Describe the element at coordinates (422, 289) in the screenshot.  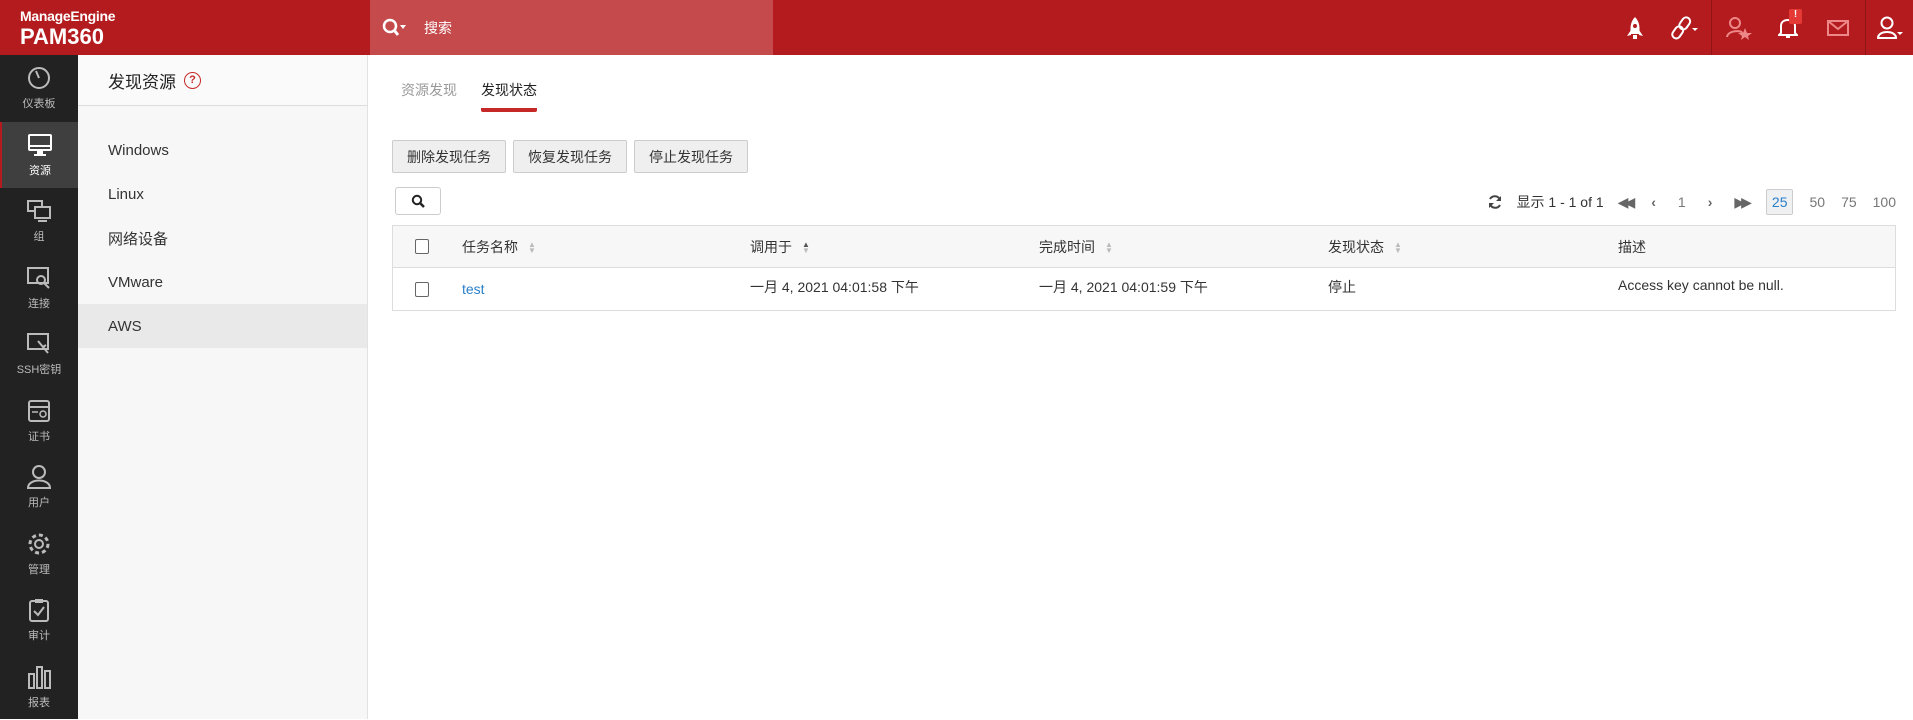
I see `row-checkbox` at that location.